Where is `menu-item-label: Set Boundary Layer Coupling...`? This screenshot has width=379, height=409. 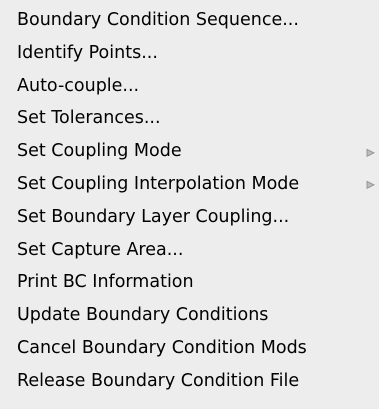
menu-item-label: Set Boundary Layer Coupling... is located at coordinates (153, 216).